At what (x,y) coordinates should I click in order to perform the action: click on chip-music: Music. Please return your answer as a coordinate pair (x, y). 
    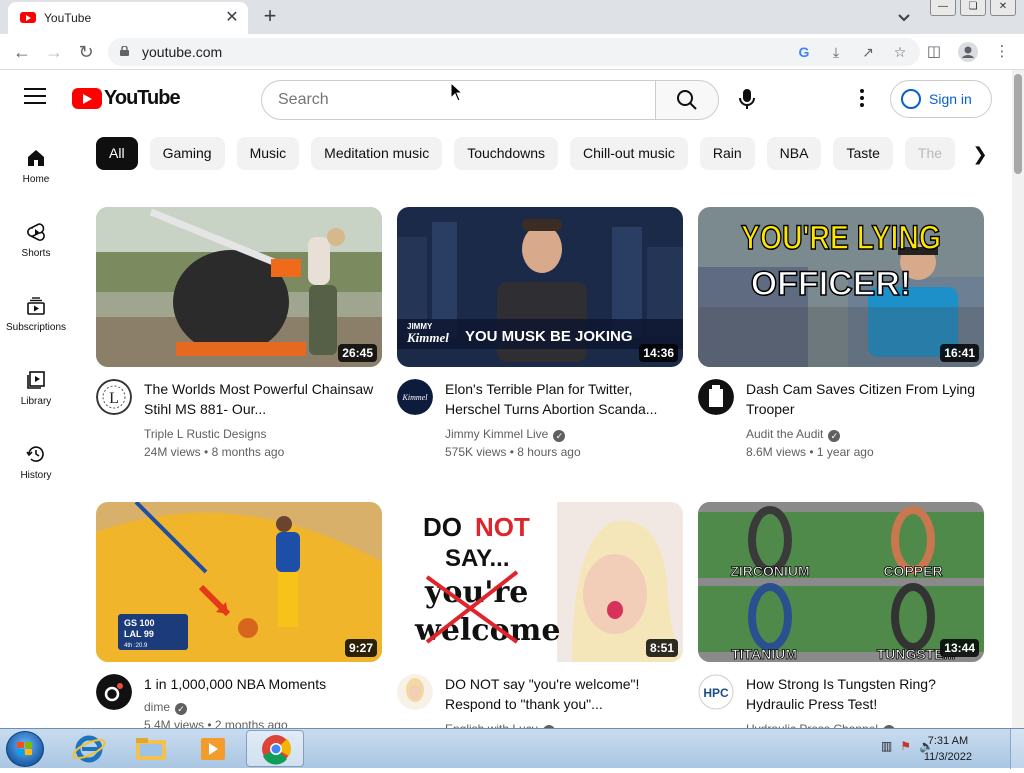
    Looking at the image, I should click on (268, 153).